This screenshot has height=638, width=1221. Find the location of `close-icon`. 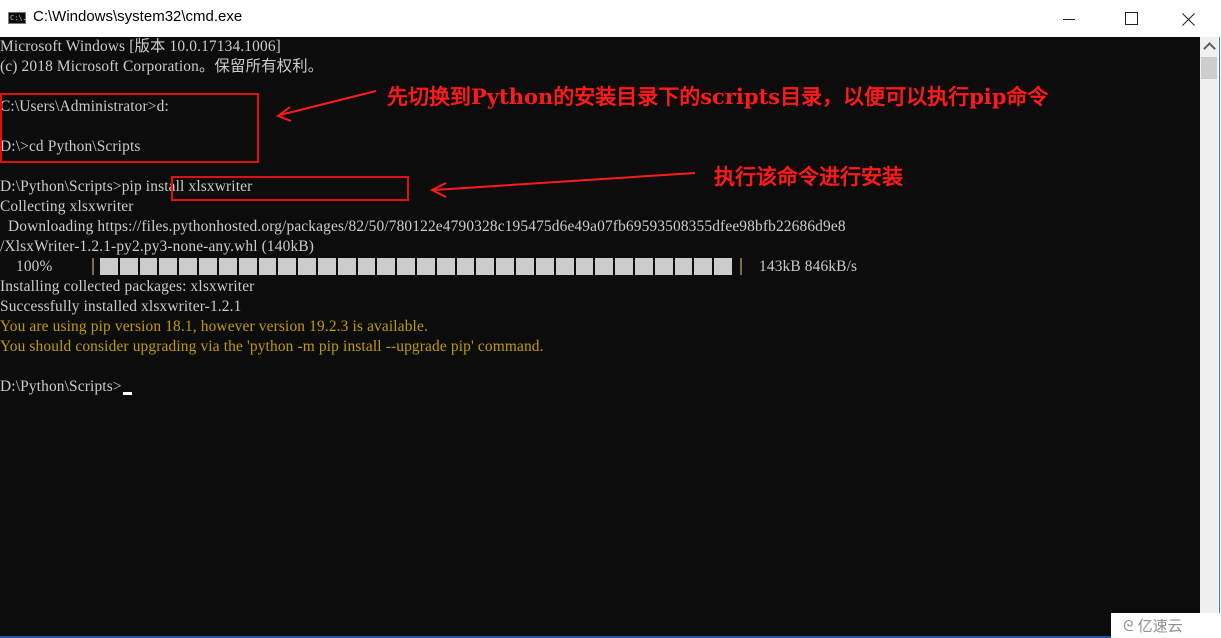

close-icon is located at coordinates (1189, 19).